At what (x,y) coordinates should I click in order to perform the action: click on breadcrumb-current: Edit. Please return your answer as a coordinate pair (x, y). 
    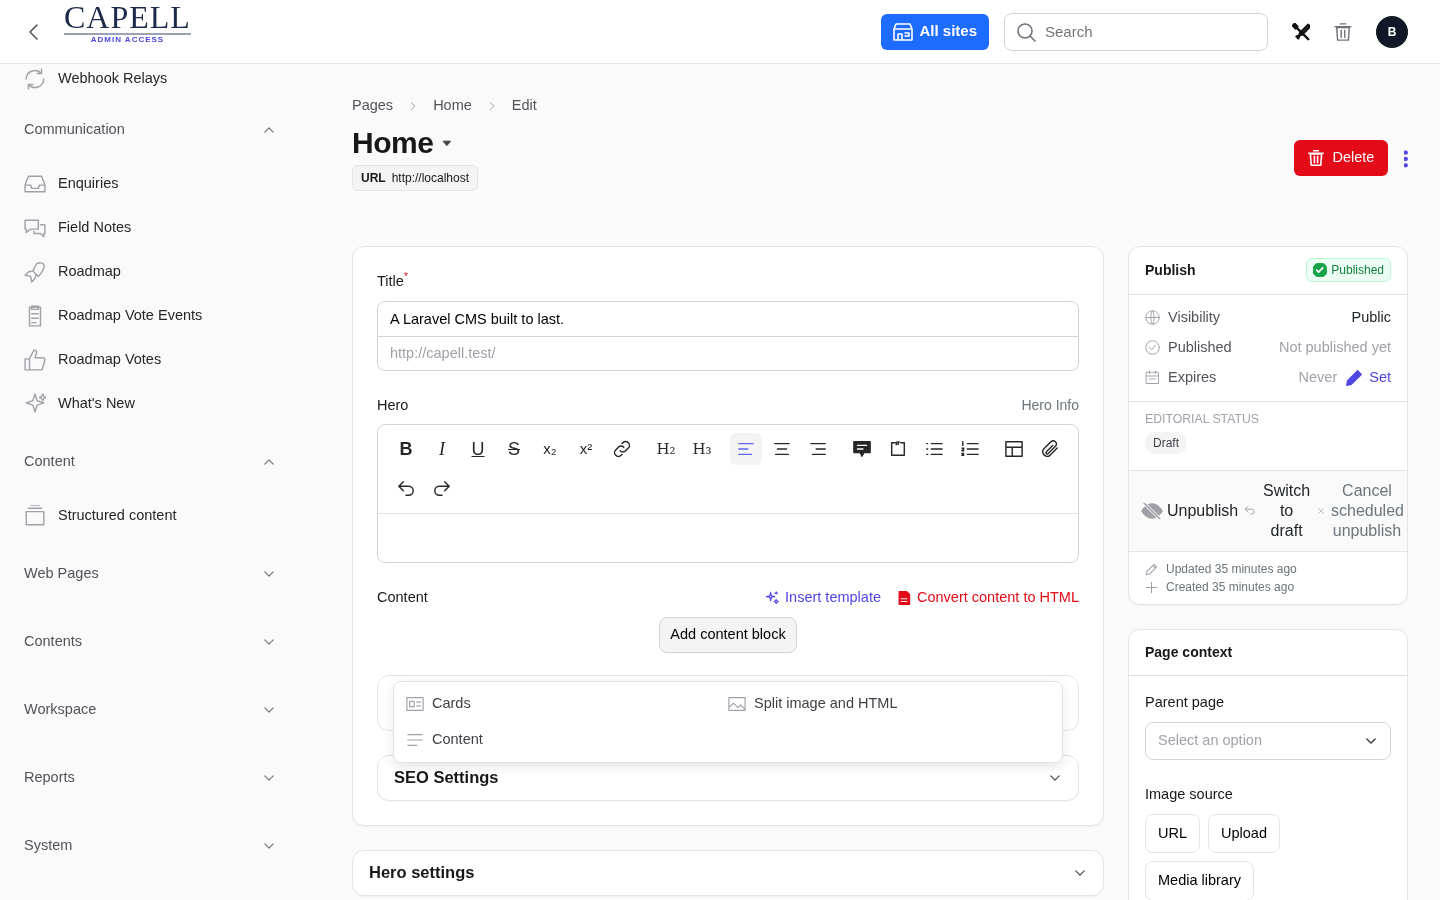
    Looking at the image, I should click on (524, 105).